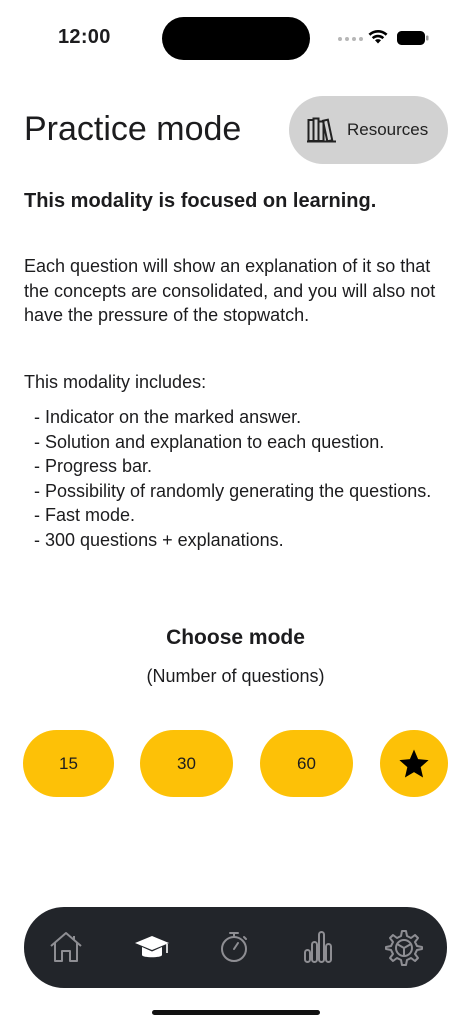  I want to click on choose-mode-title: Choose mode, so click(235, 637).